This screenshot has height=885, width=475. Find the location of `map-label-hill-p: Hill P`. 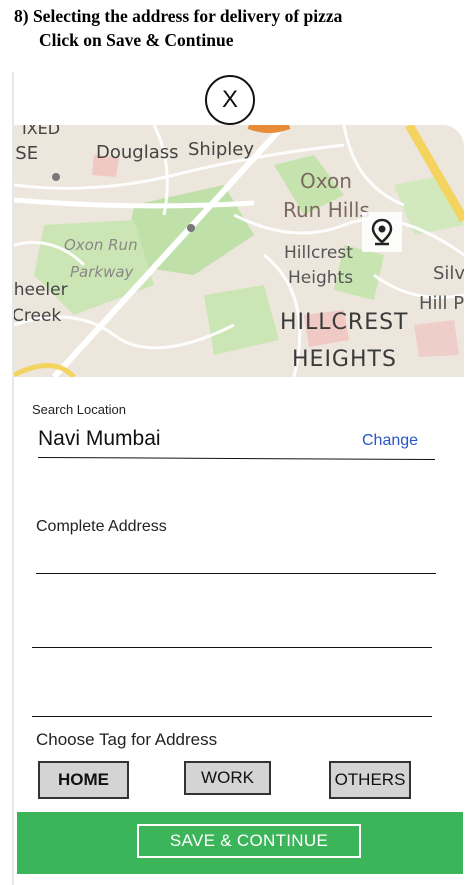

map-label-hill-p: Hill P is located at coordinates (441, 303).